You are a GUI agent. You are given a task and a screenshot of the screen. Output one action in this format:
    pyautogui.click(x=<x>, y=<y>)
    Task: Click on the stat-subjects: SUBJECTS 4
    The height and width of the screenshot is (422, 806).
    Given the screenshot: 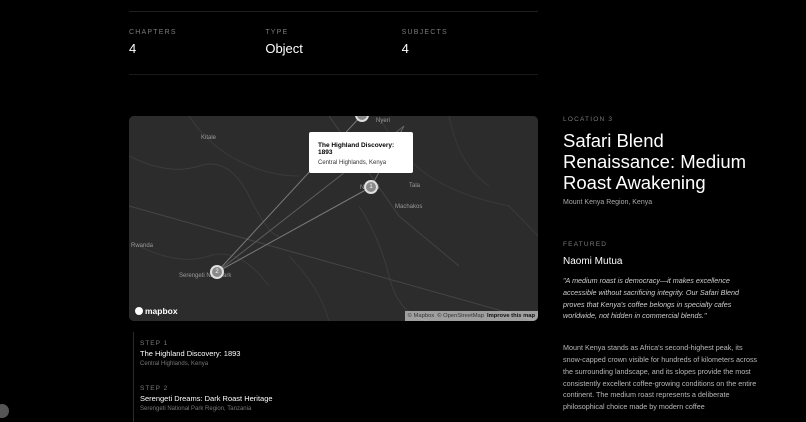 What is the action you would take?
    pyautogui.click(x=470, y=42)
    